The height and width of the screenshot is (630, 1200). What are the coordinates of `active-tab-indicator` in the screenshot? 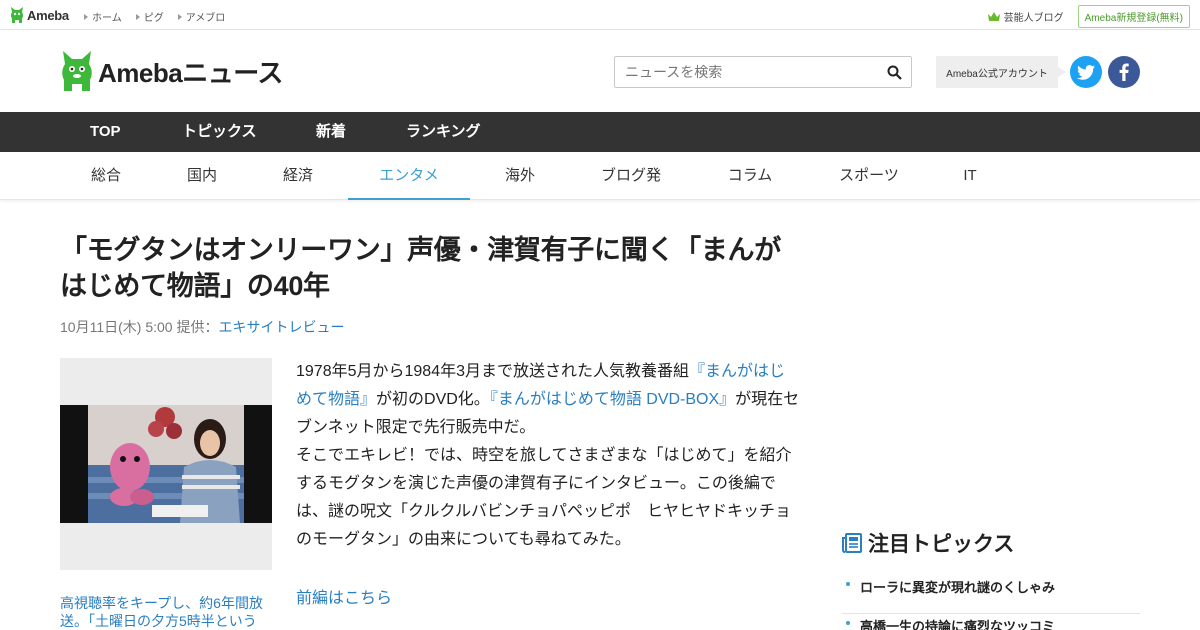 It's located at (409, 199).